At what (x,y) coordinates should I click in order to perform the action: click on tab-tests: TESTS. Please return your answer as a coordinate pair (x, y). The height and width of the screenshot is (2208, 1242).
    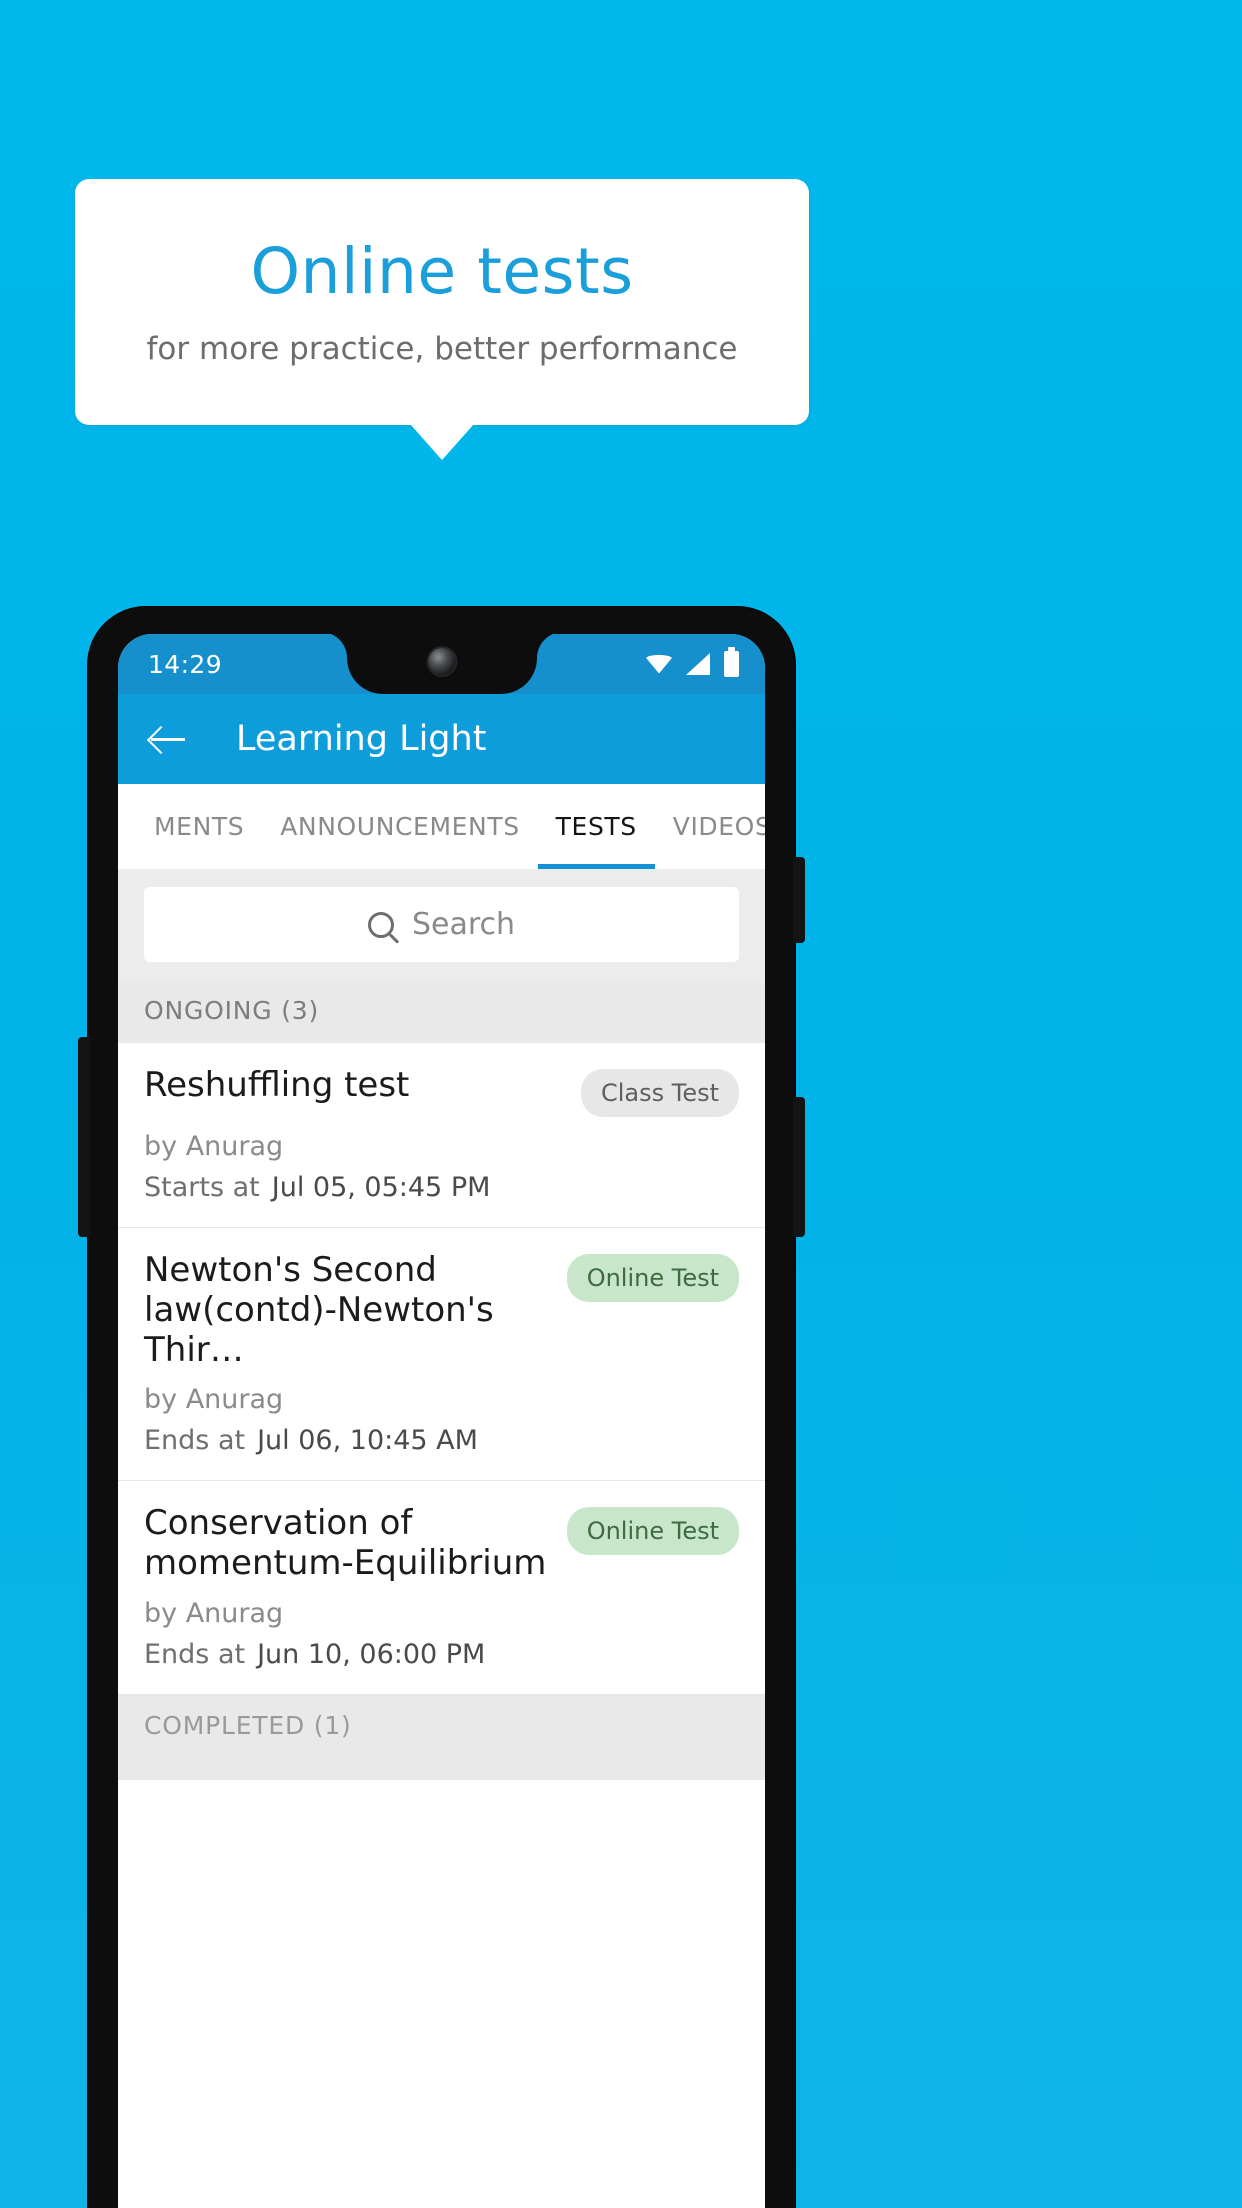
    Looking at the image, I should click on (596, 826).